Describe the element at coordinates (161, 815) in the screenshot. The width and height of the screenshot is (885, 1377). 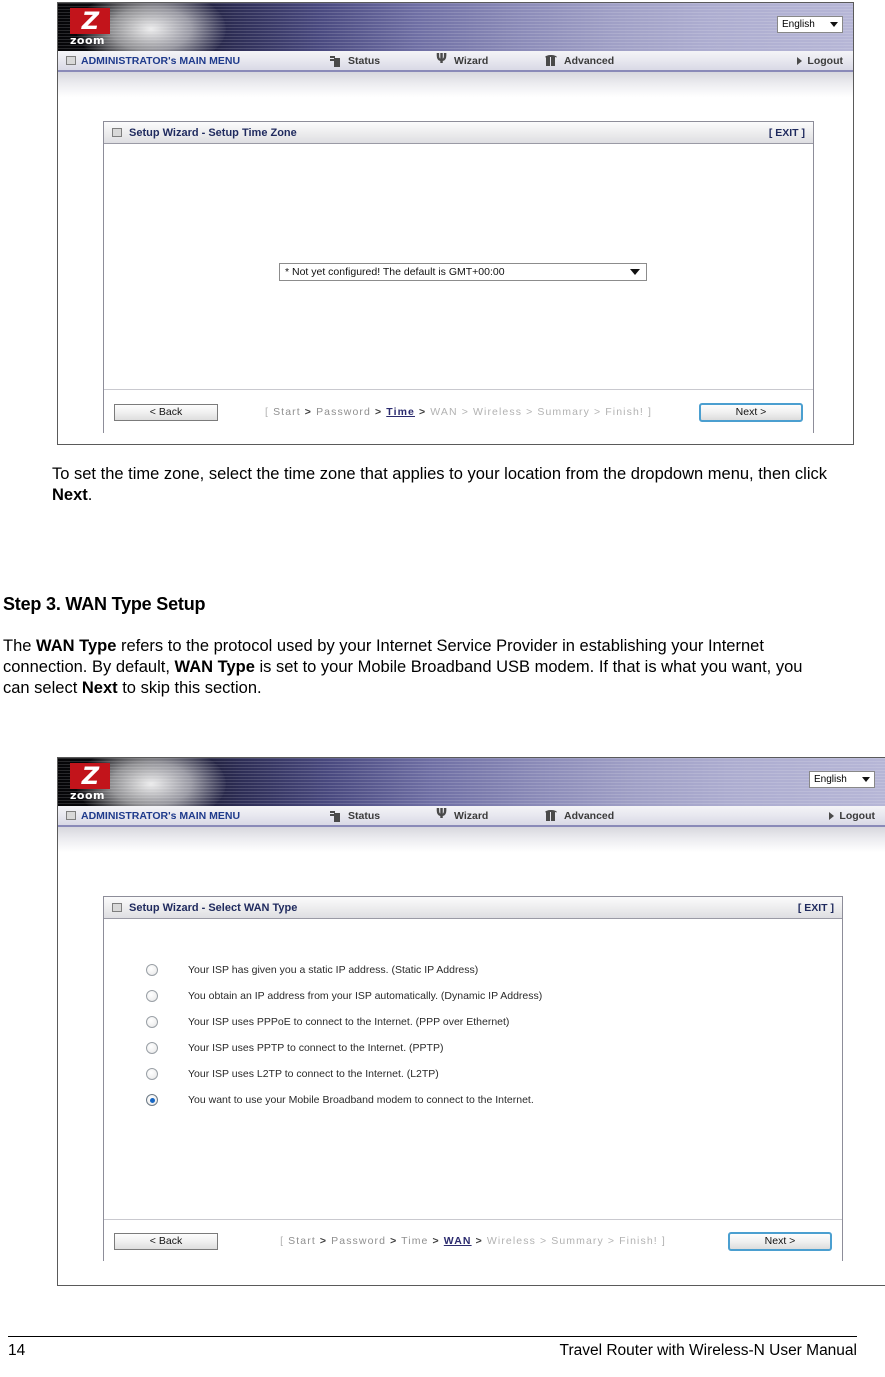
I see `nav-item-main-menu-label: ADMINISTRATOR's MAIN MENU` at that location.